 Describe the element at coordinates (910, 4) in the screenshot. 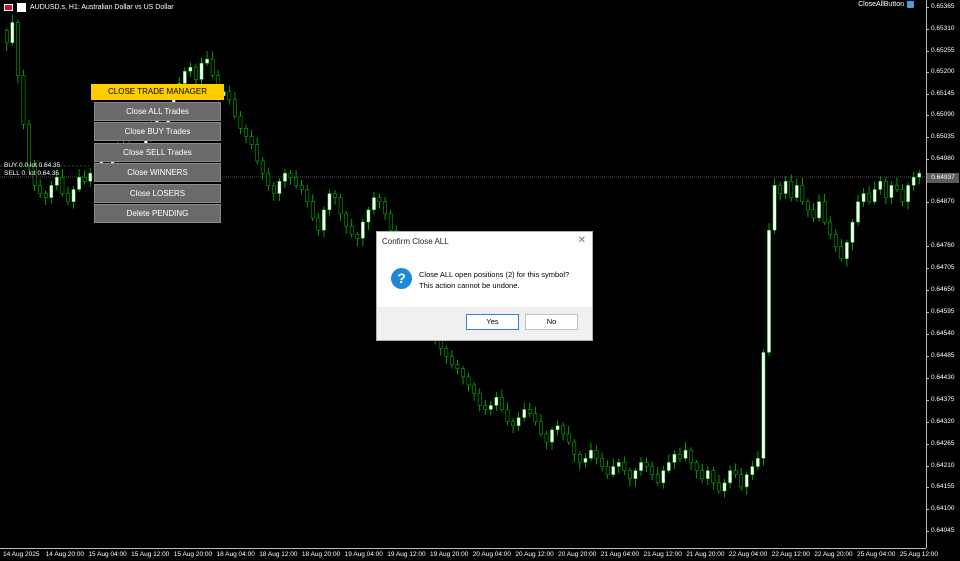

I see `expert-icon` at that location.